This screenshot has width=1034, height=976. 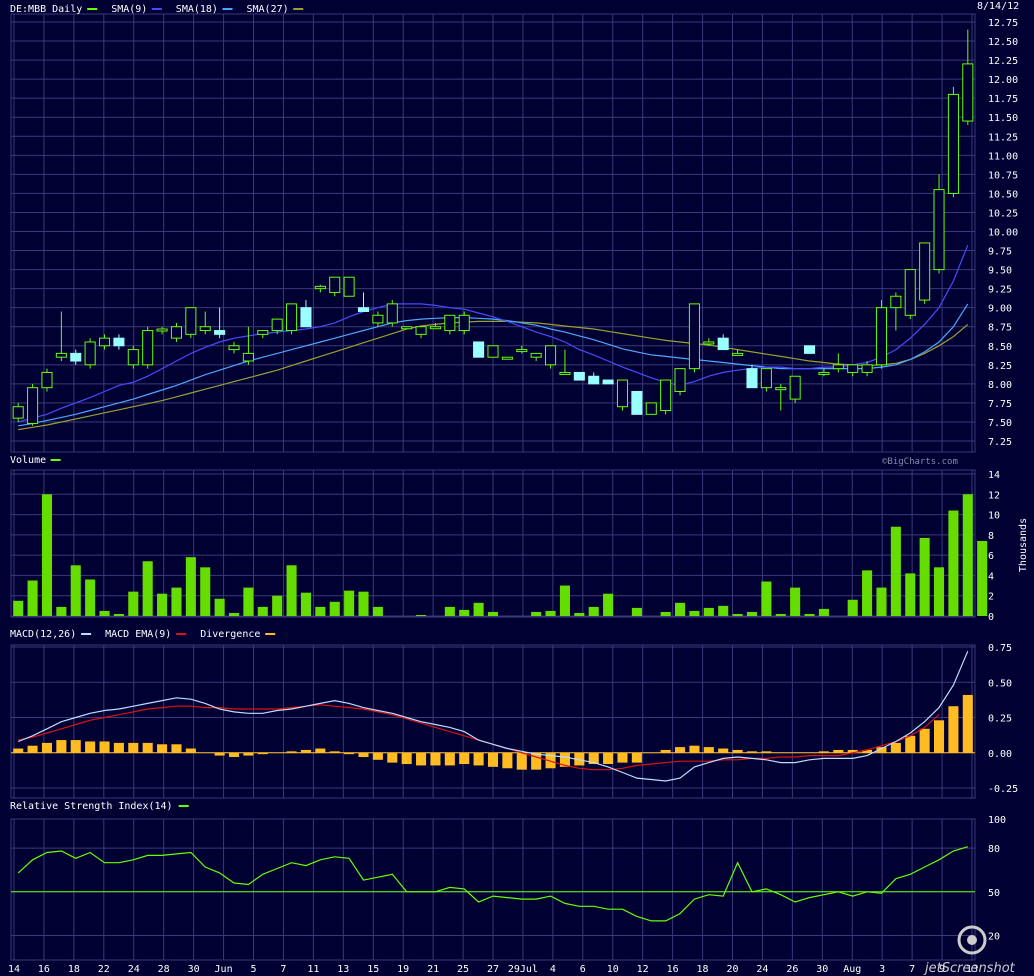 I want to click on y-tick-label: 0.75, so click(x=1000, y=648).